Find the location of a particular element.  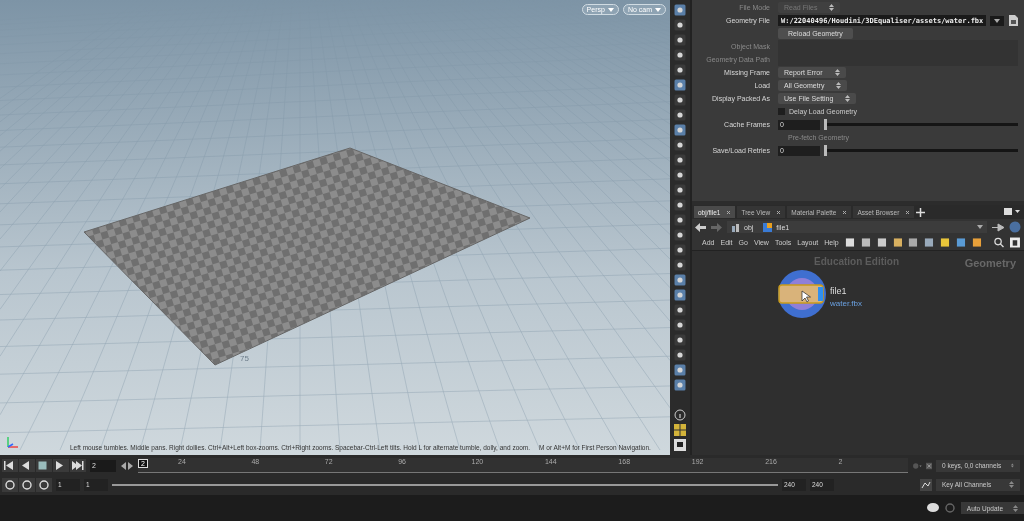

geometry-icon is located at coordinates (768, 227).